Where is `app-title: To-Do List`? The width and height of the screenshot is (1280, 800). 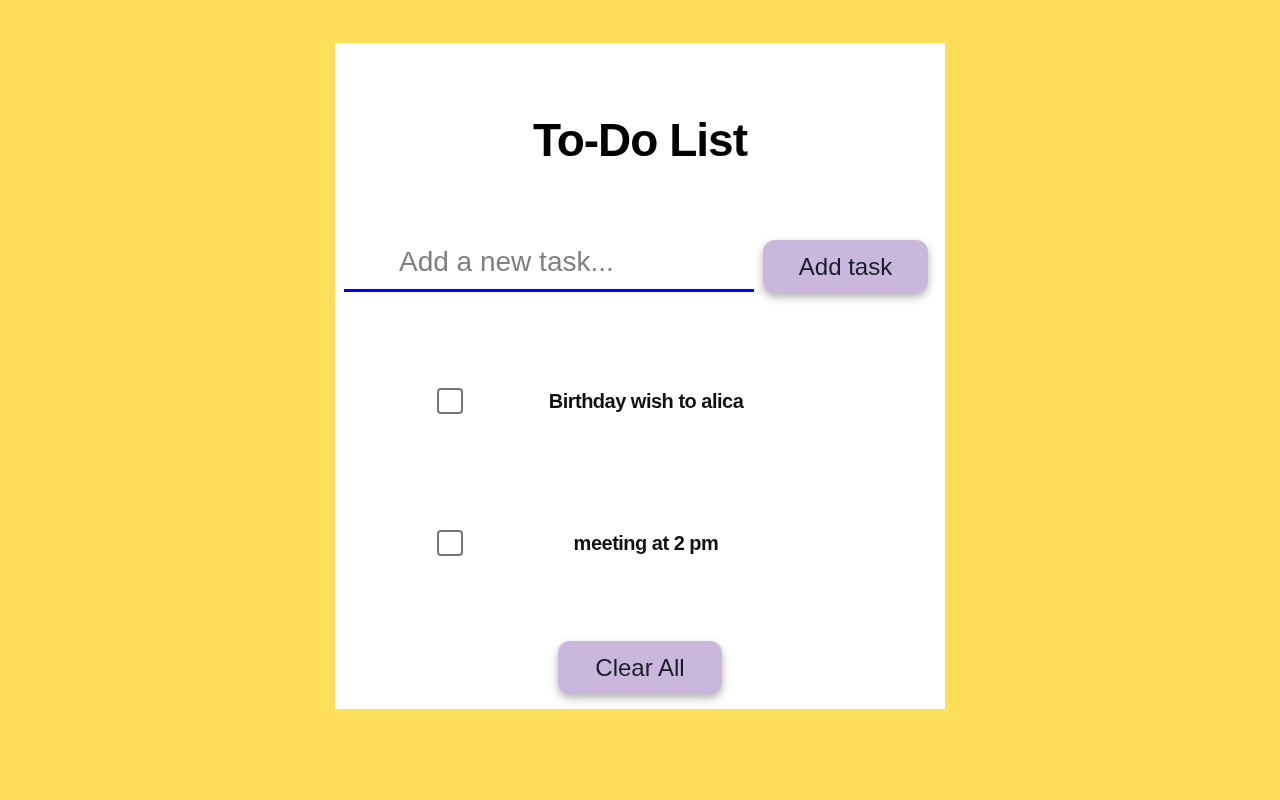 app-title: To-Do List is located at coordinates (640, 140).